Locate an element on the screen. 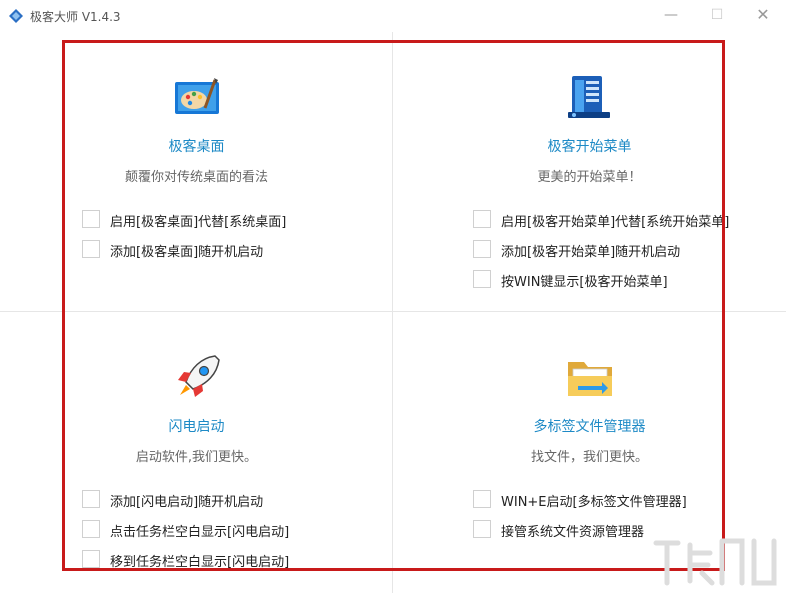  rocket-icon is located at coordinates (199, 376).